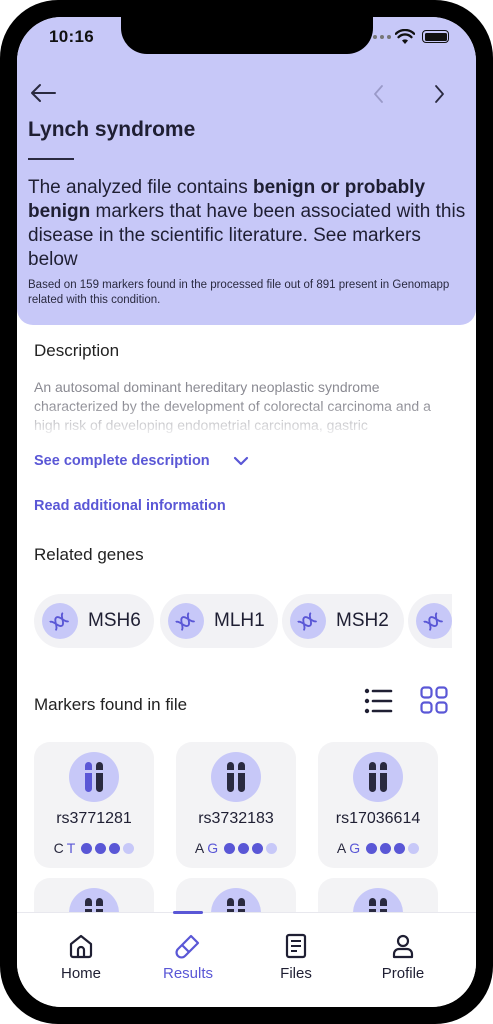 The width and height of the screenshot is (493, 1024). What do you see at coordinates (439, 94) in the screenshot?
I see `next-button` at bounding box center [439, 94].